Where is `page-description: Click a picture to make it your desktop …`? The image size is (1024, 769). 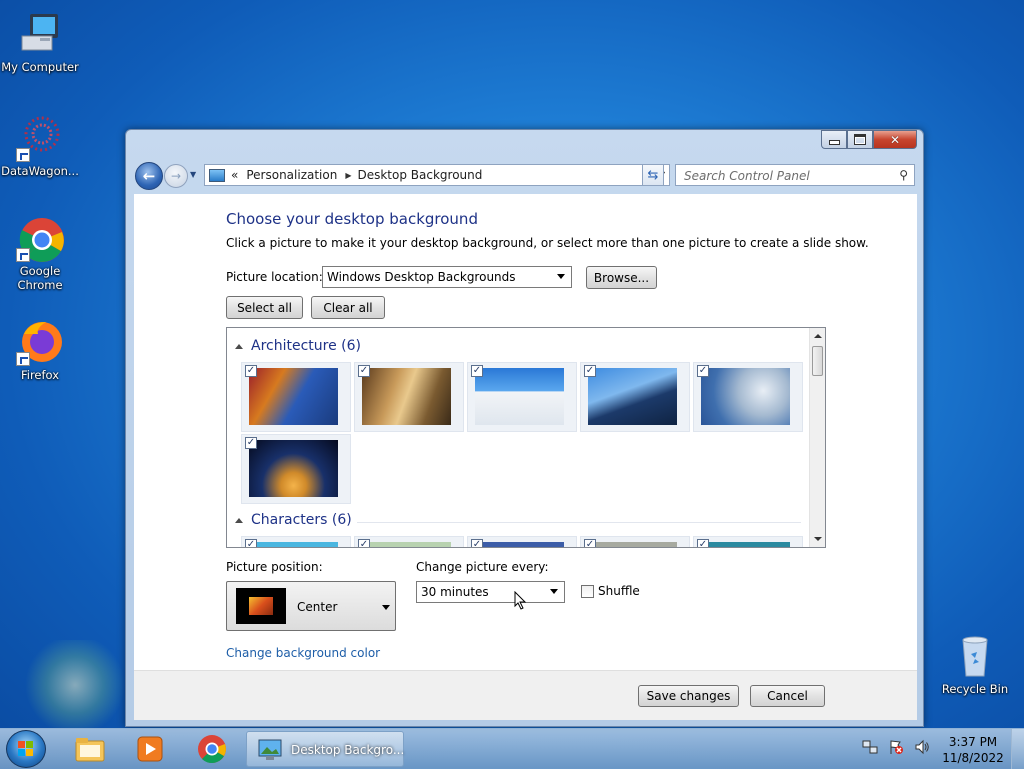
page-description: Click a picture to make it your desktop … is located at coordinates (547, 243).